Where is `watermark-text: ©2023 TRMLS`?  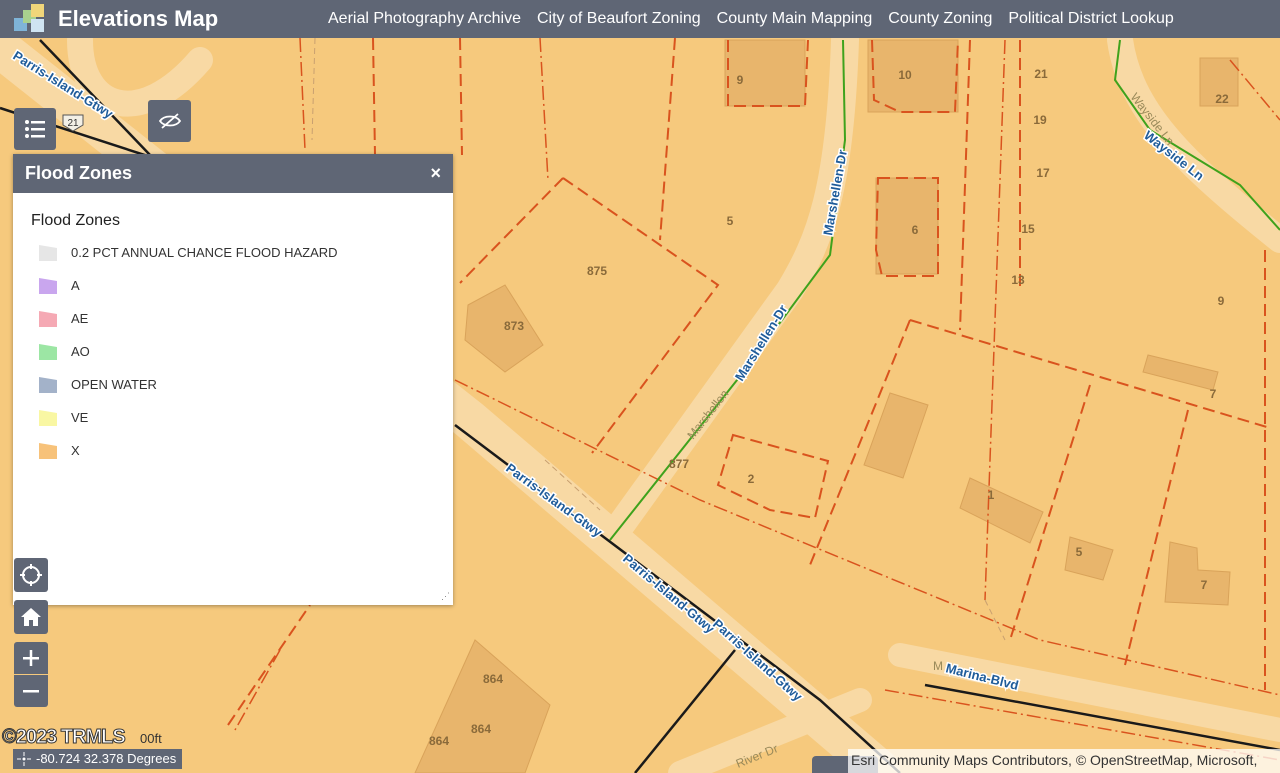
watermark-text: ©2023 TRMLS is located at coordinates (64, 737).